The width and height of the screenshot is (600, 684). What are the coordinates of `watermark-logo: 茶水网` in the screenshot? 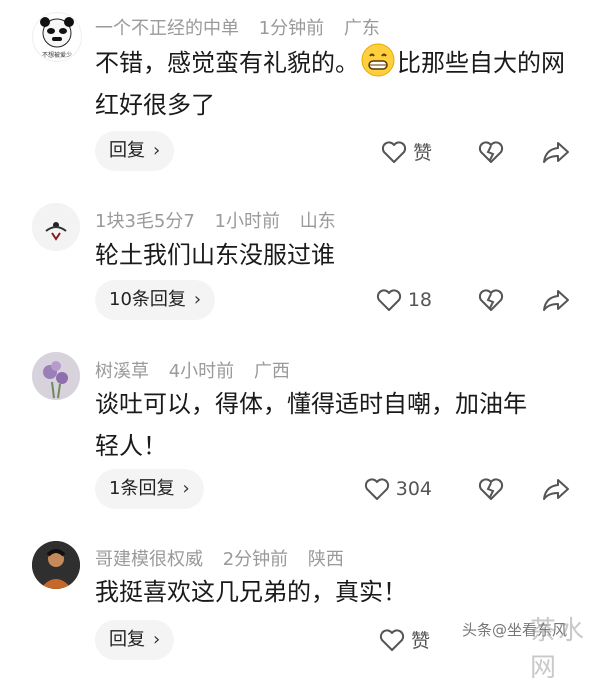 It's located at (558, 649).